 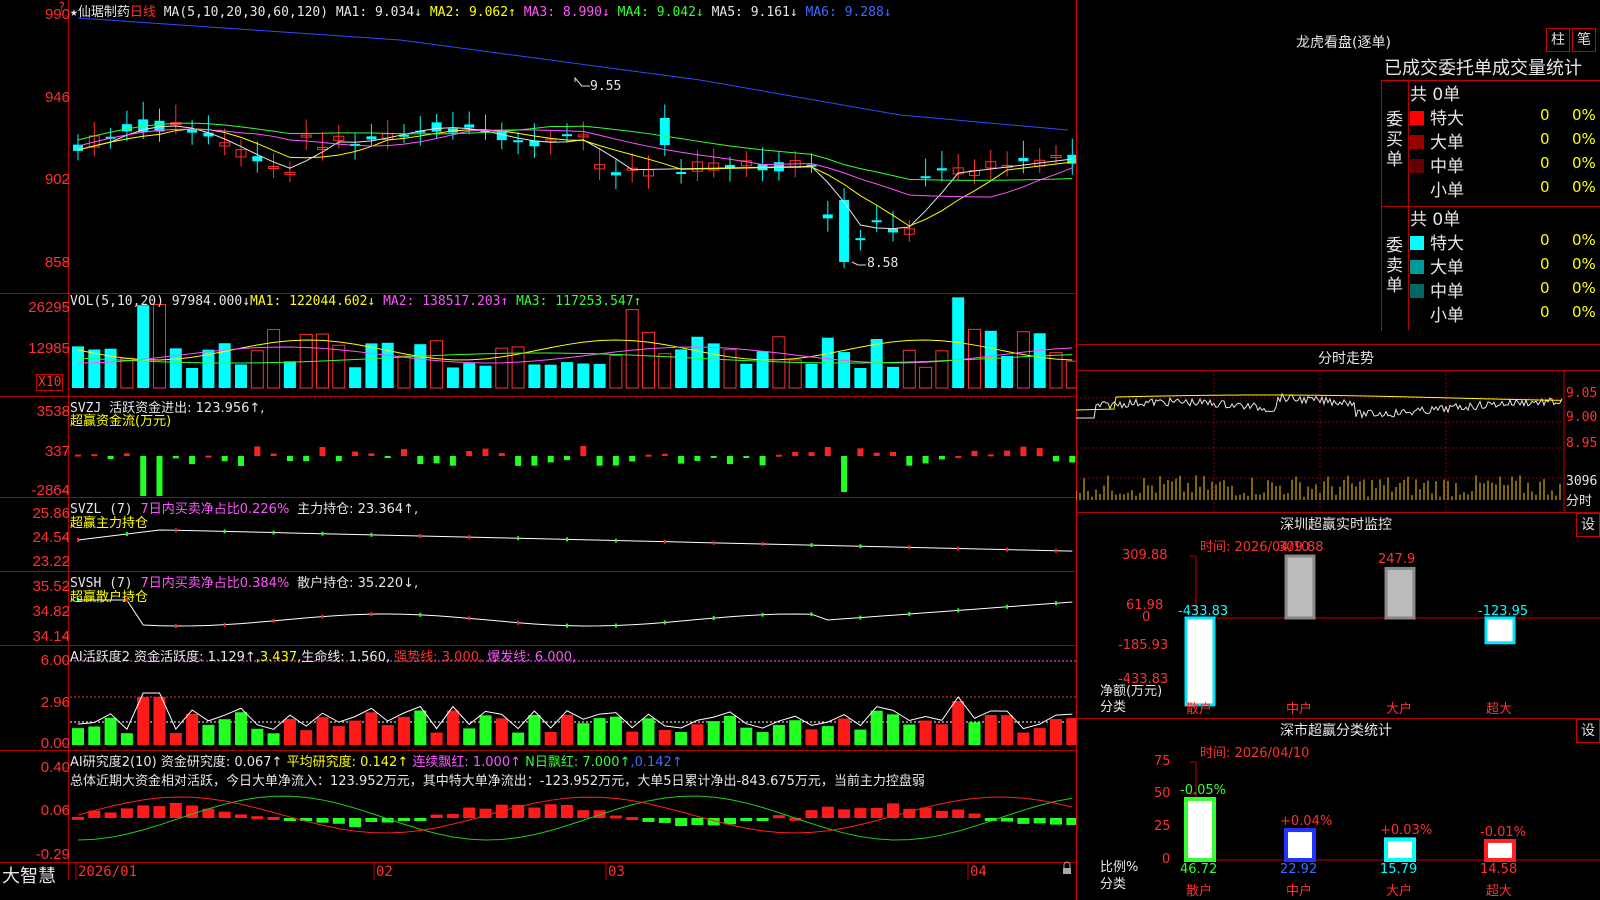 I want to click on order-row-2: 中单, so click(x=1437, y=289).